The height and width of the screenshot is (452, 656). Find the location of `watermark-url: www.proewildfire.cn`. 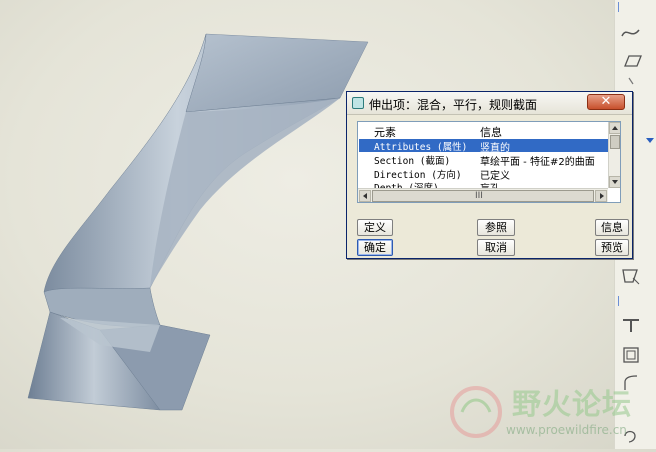

watermark-url: www.proewildfire.cn is located at coordinates (566, 430).